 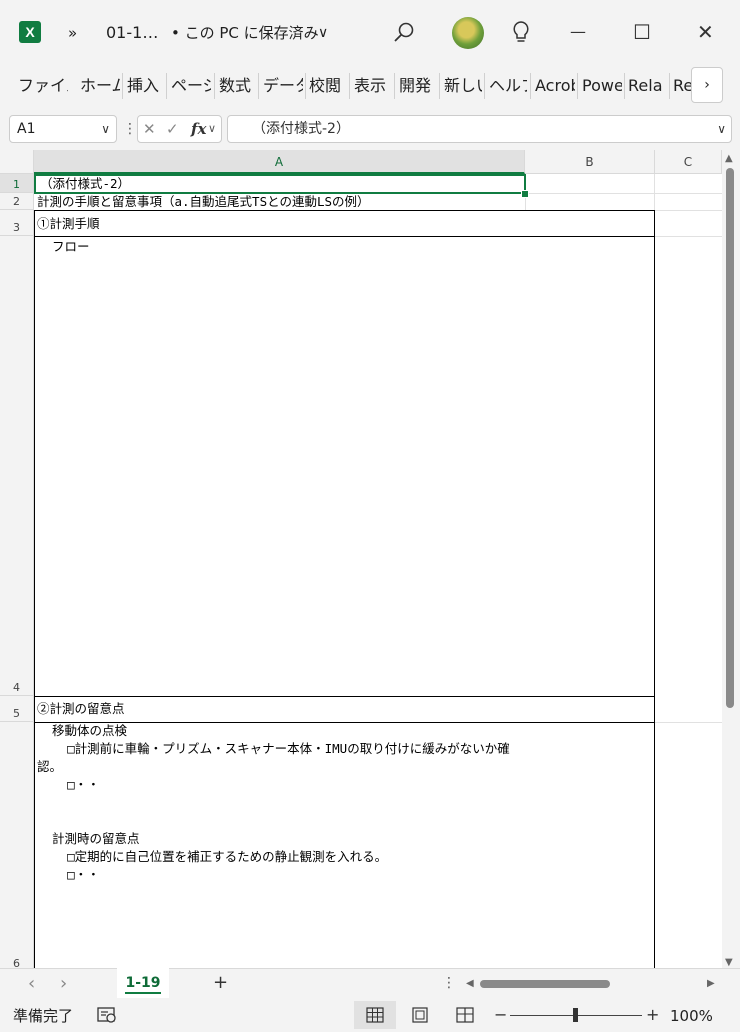 What do you see at coordinates (179, 129) in the screenshot?
I see `formula-buttons: ✕ ✓ fx ∨` at bounding box center [179, 129].